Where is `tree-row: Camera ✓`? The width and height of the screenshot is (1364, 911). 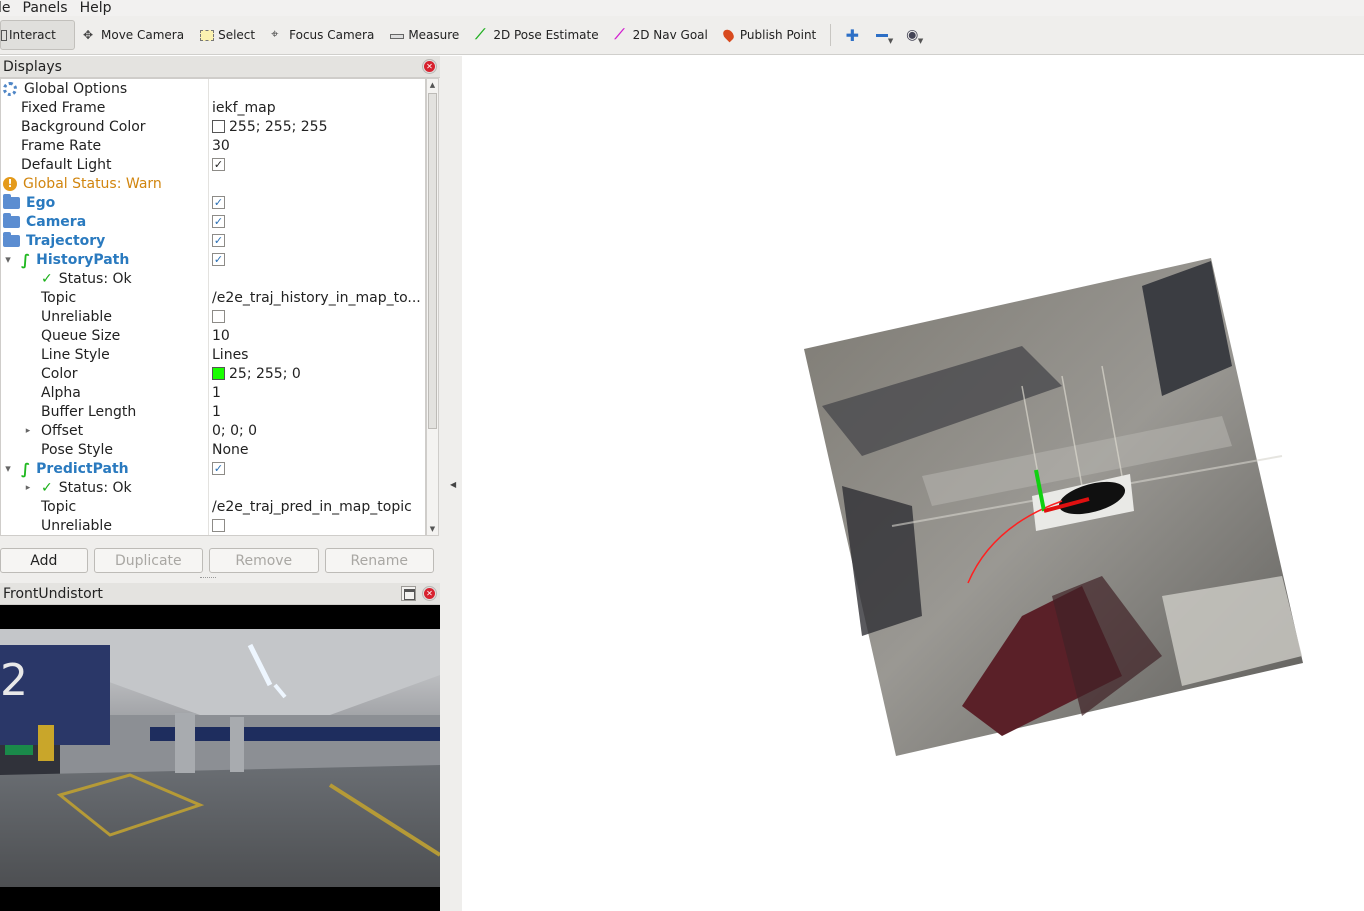
tree-row: Camera ✓ is located at coordinates (213, 221).